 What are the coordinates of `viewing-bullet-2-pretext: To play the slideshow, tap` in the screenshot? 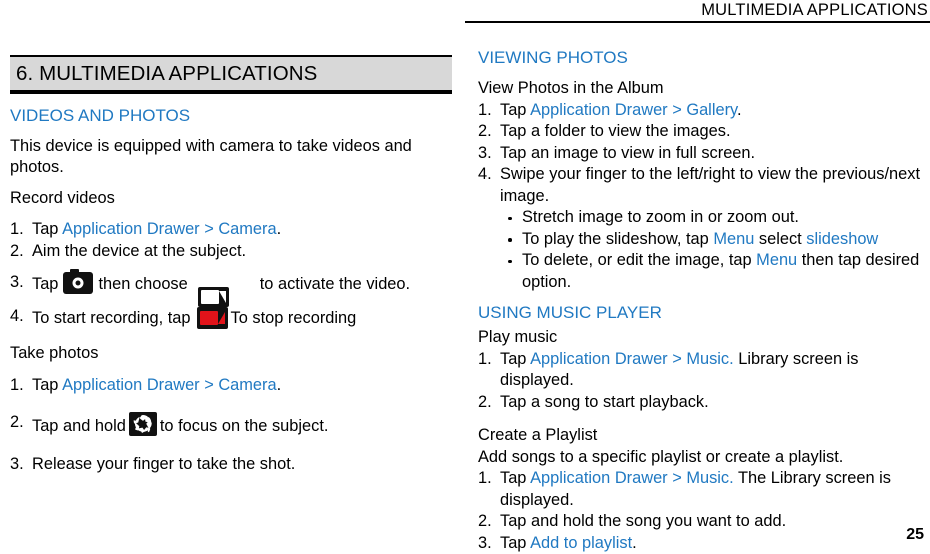 It's located at (617, 239).